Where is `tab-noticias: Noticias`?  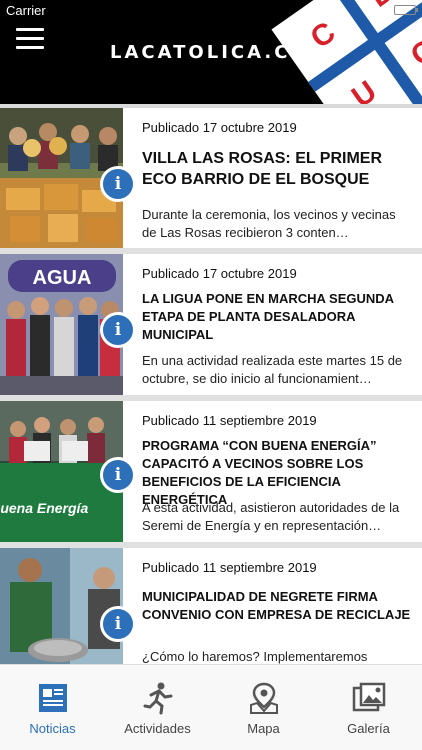 tab-noticias: Noticias is located at coordinates (52, 707).